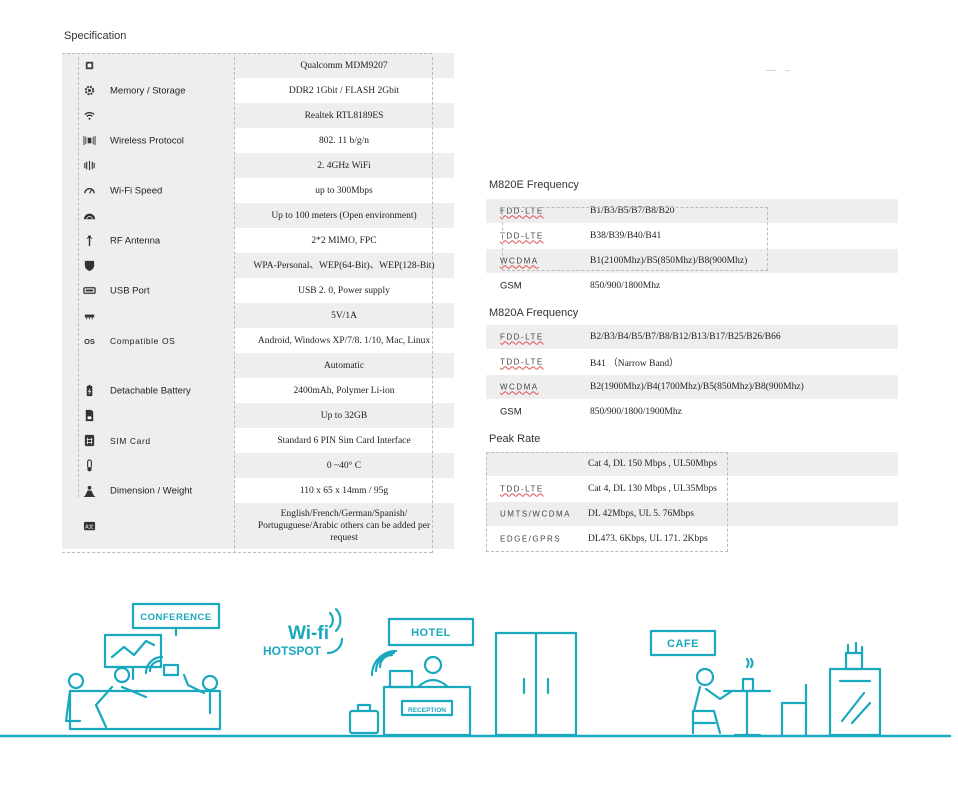 This screenshot has width=958, height=794. I want to click on spec-label-cell: Wi-Fi Speed, so click(148, 190).